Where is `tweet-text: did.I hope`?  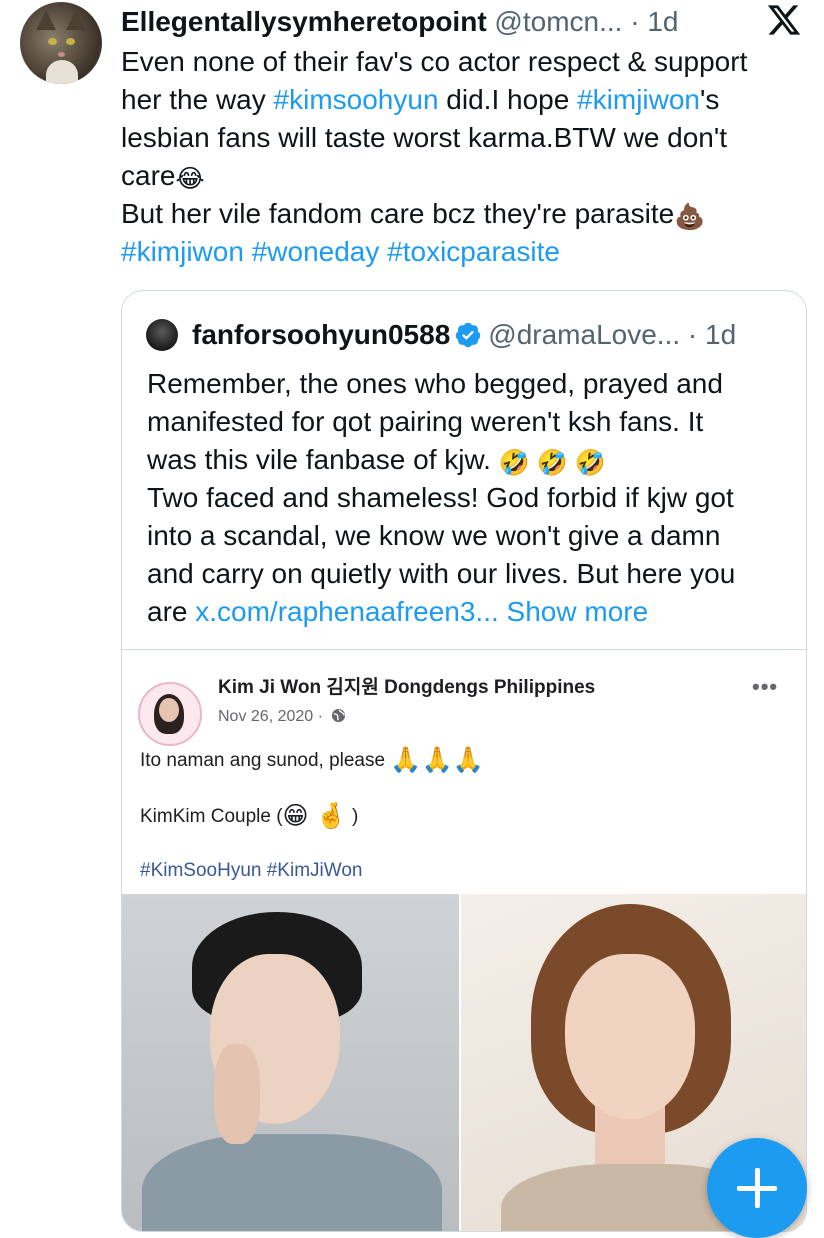 tweet-text: did.I hope is located at coordinates (508, 99).